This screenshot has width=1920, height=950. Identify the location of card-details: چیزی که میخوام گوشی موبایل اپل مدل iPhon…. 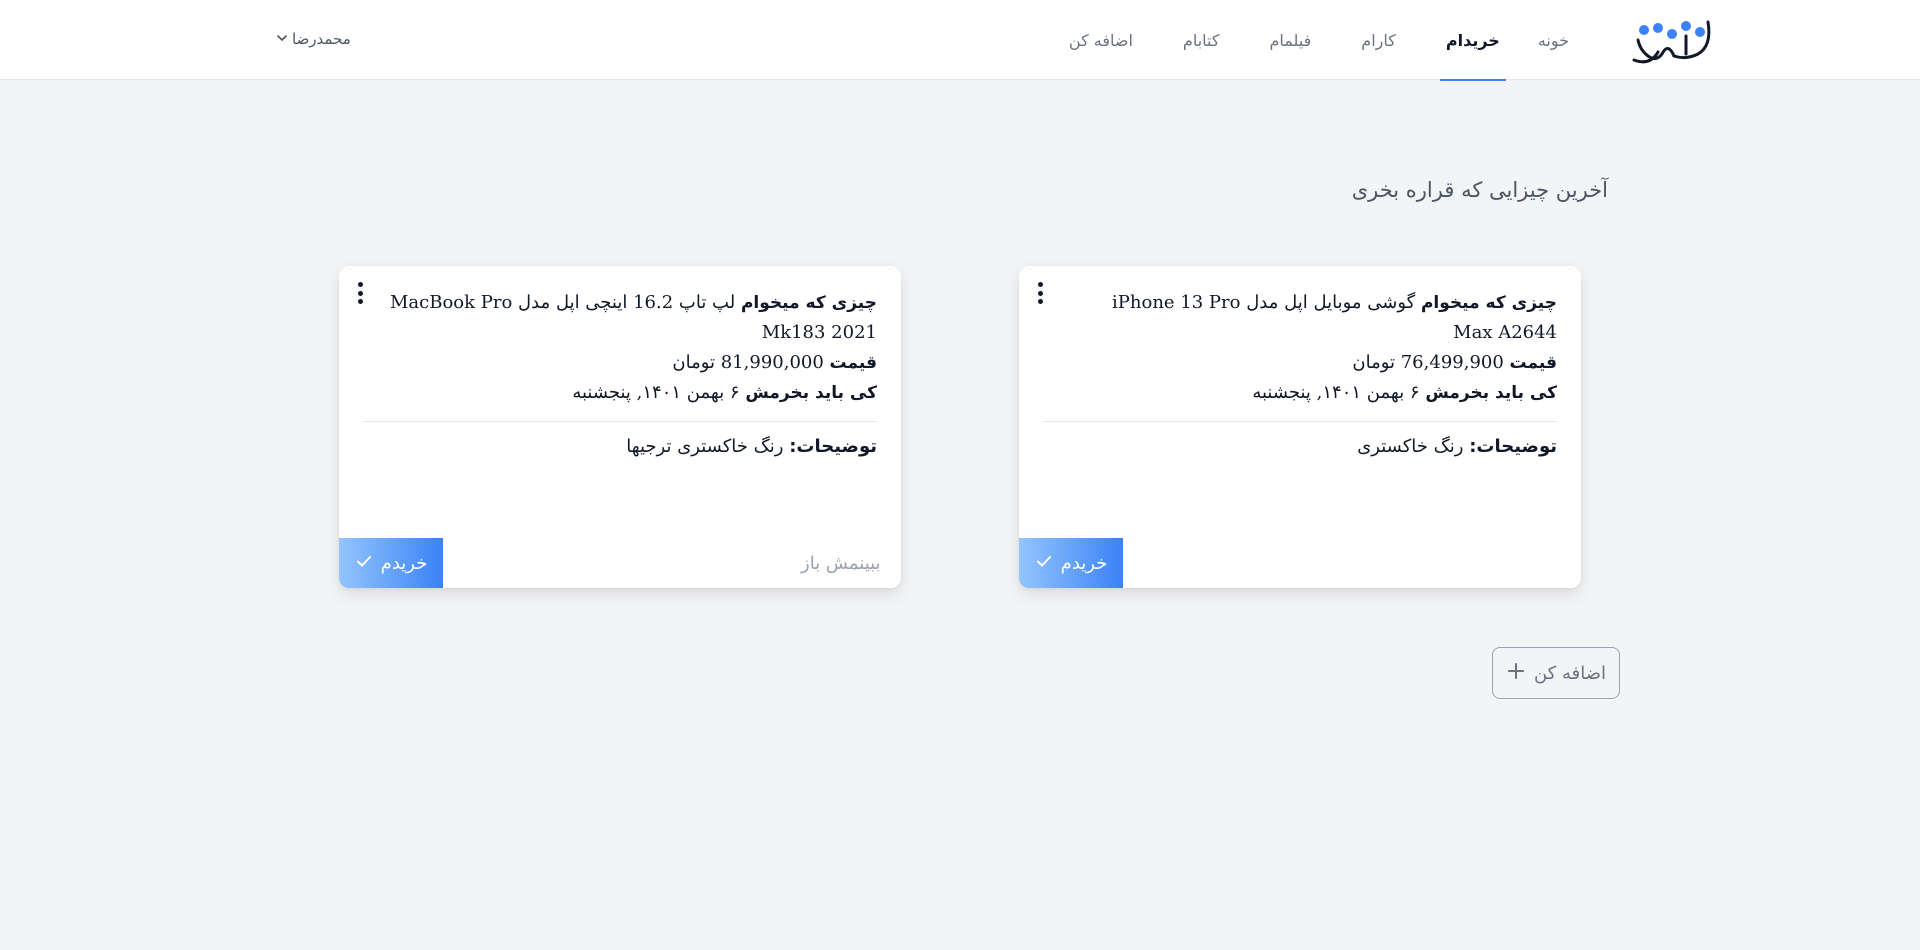
(1313, 348).